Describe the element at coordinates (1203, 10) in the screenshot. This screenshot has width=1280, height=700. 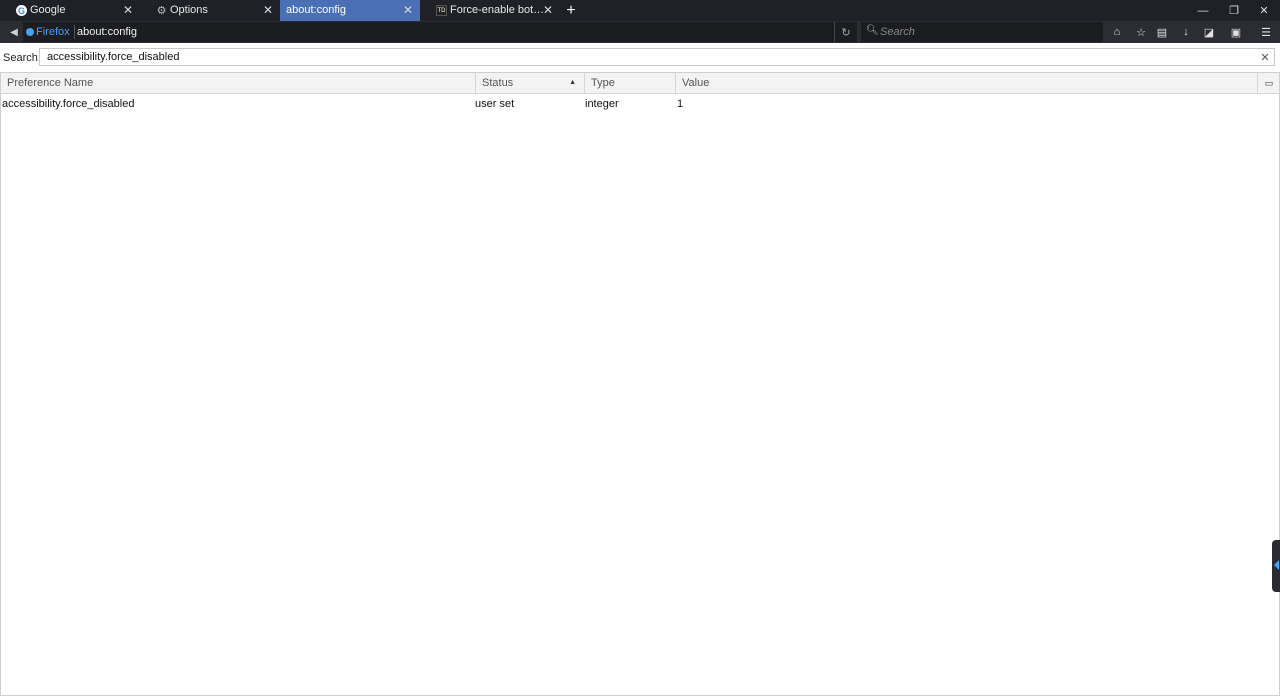
I see `minimize-icon: —` at that location.